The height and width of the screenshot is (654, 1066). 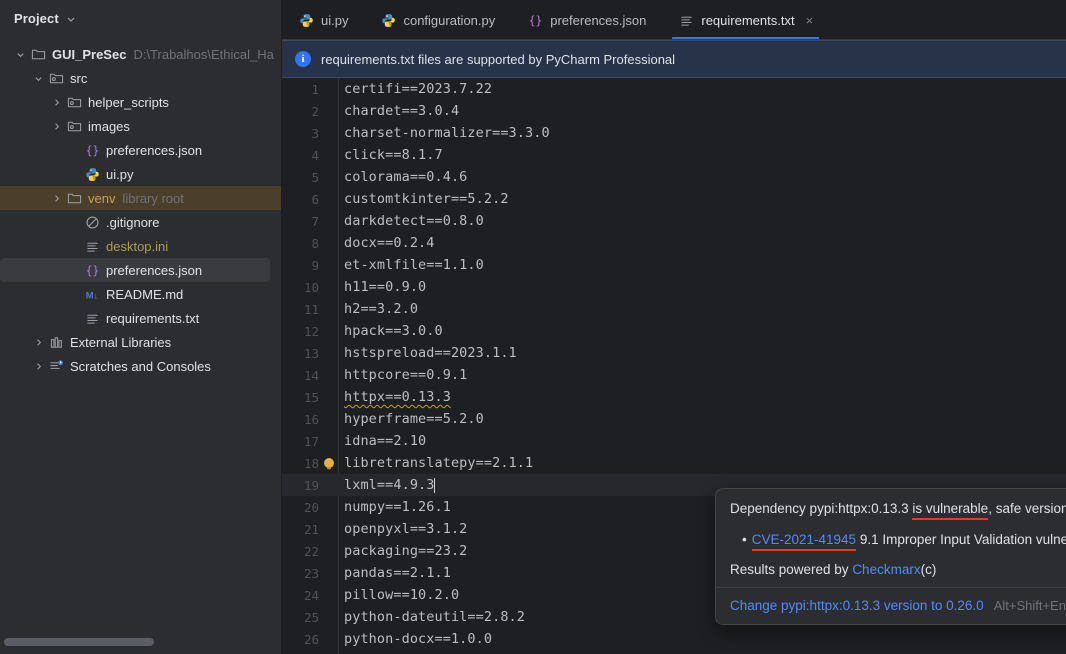 I want to click on tree-item-helper-scripts: helper_scripts, so click(x=141, y=102).